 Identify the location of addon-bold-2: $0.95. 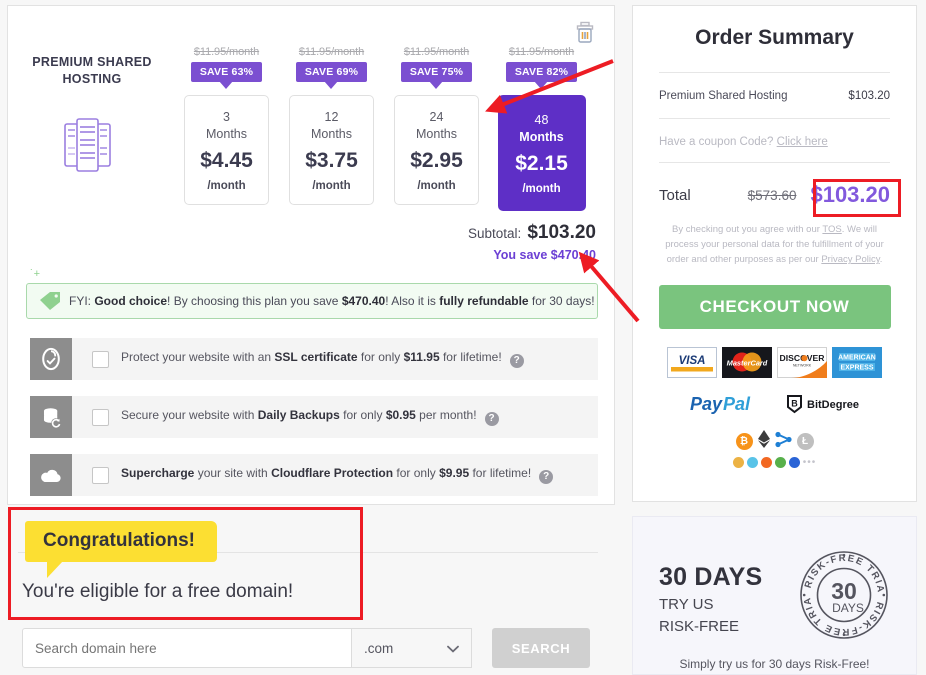
(400, 415).